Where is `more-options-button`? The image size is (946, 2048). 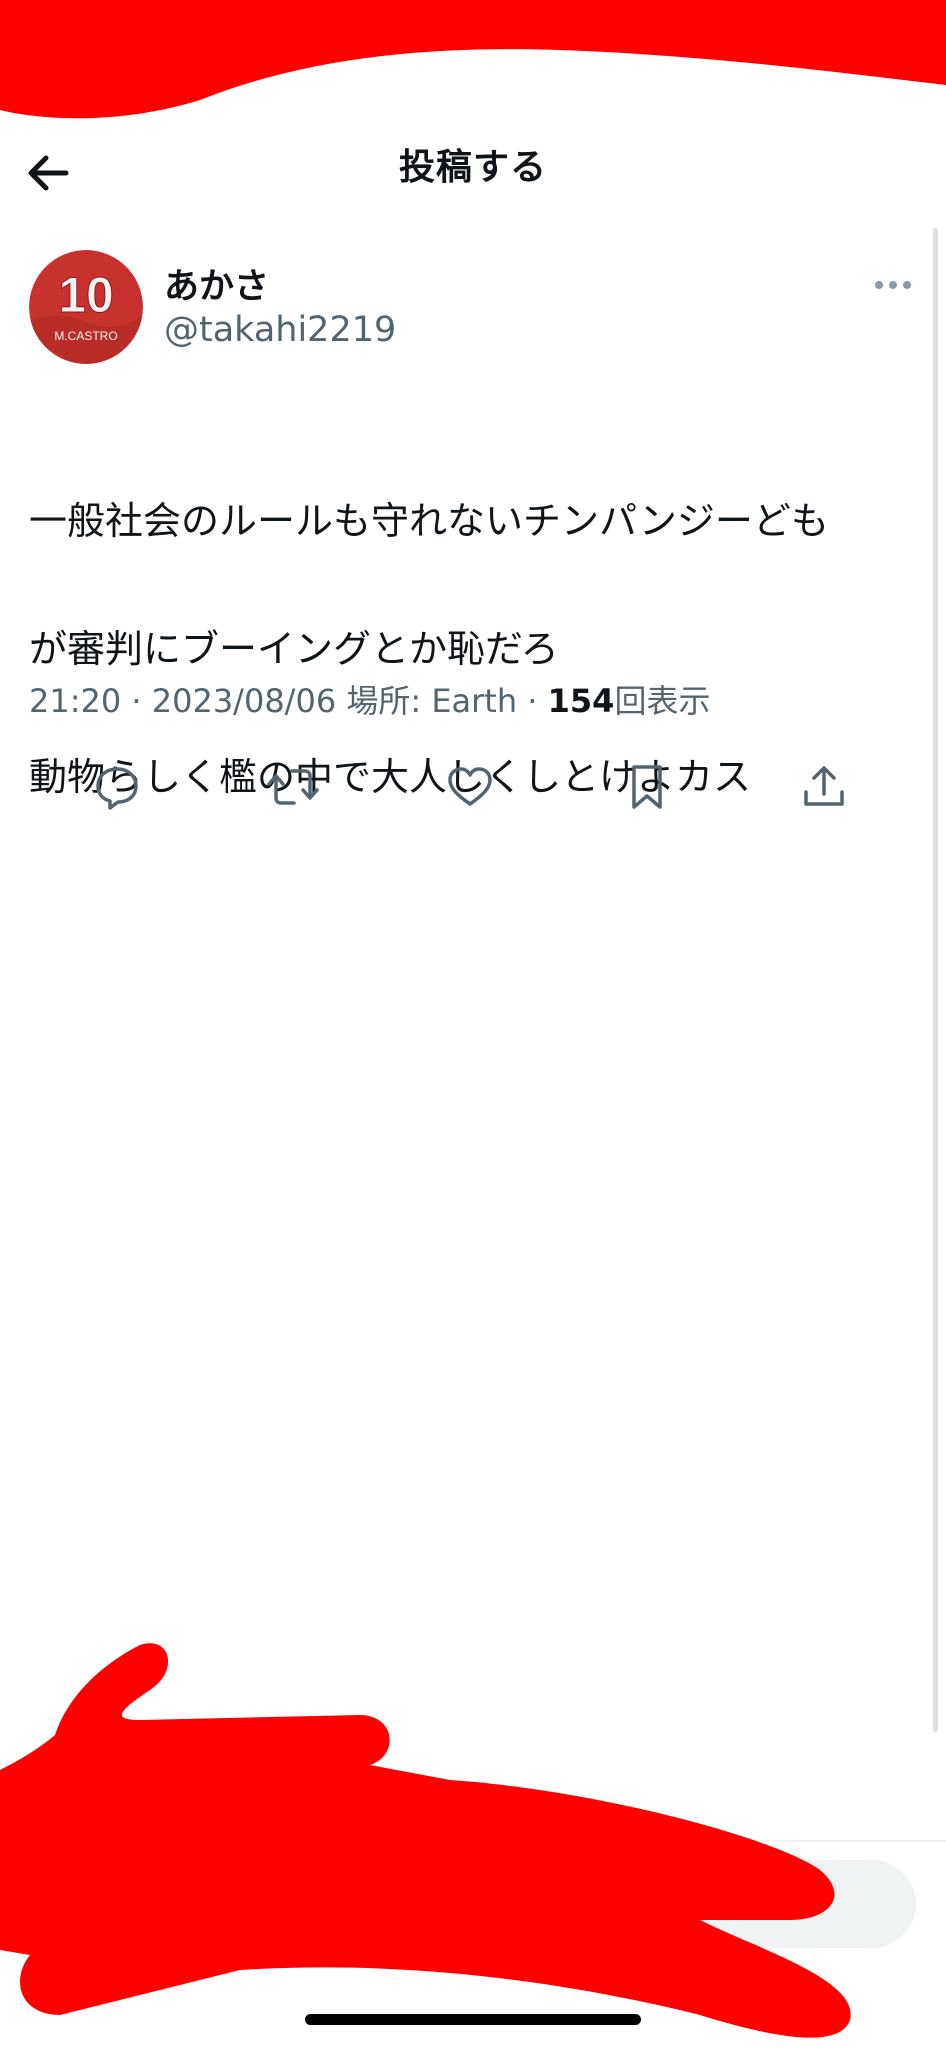
more-options-button is located at coordinates (895, 285).